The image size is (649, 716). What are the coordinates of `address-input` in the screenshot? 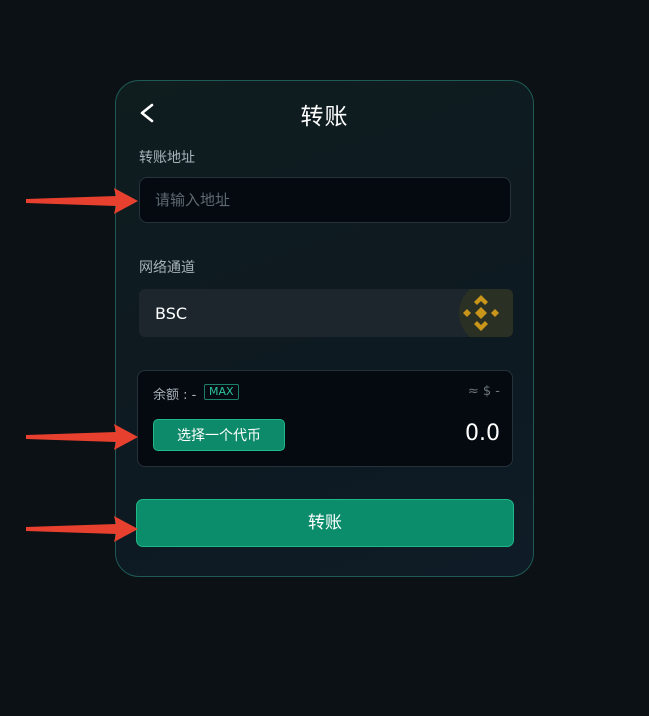 It's located at (325, 200).